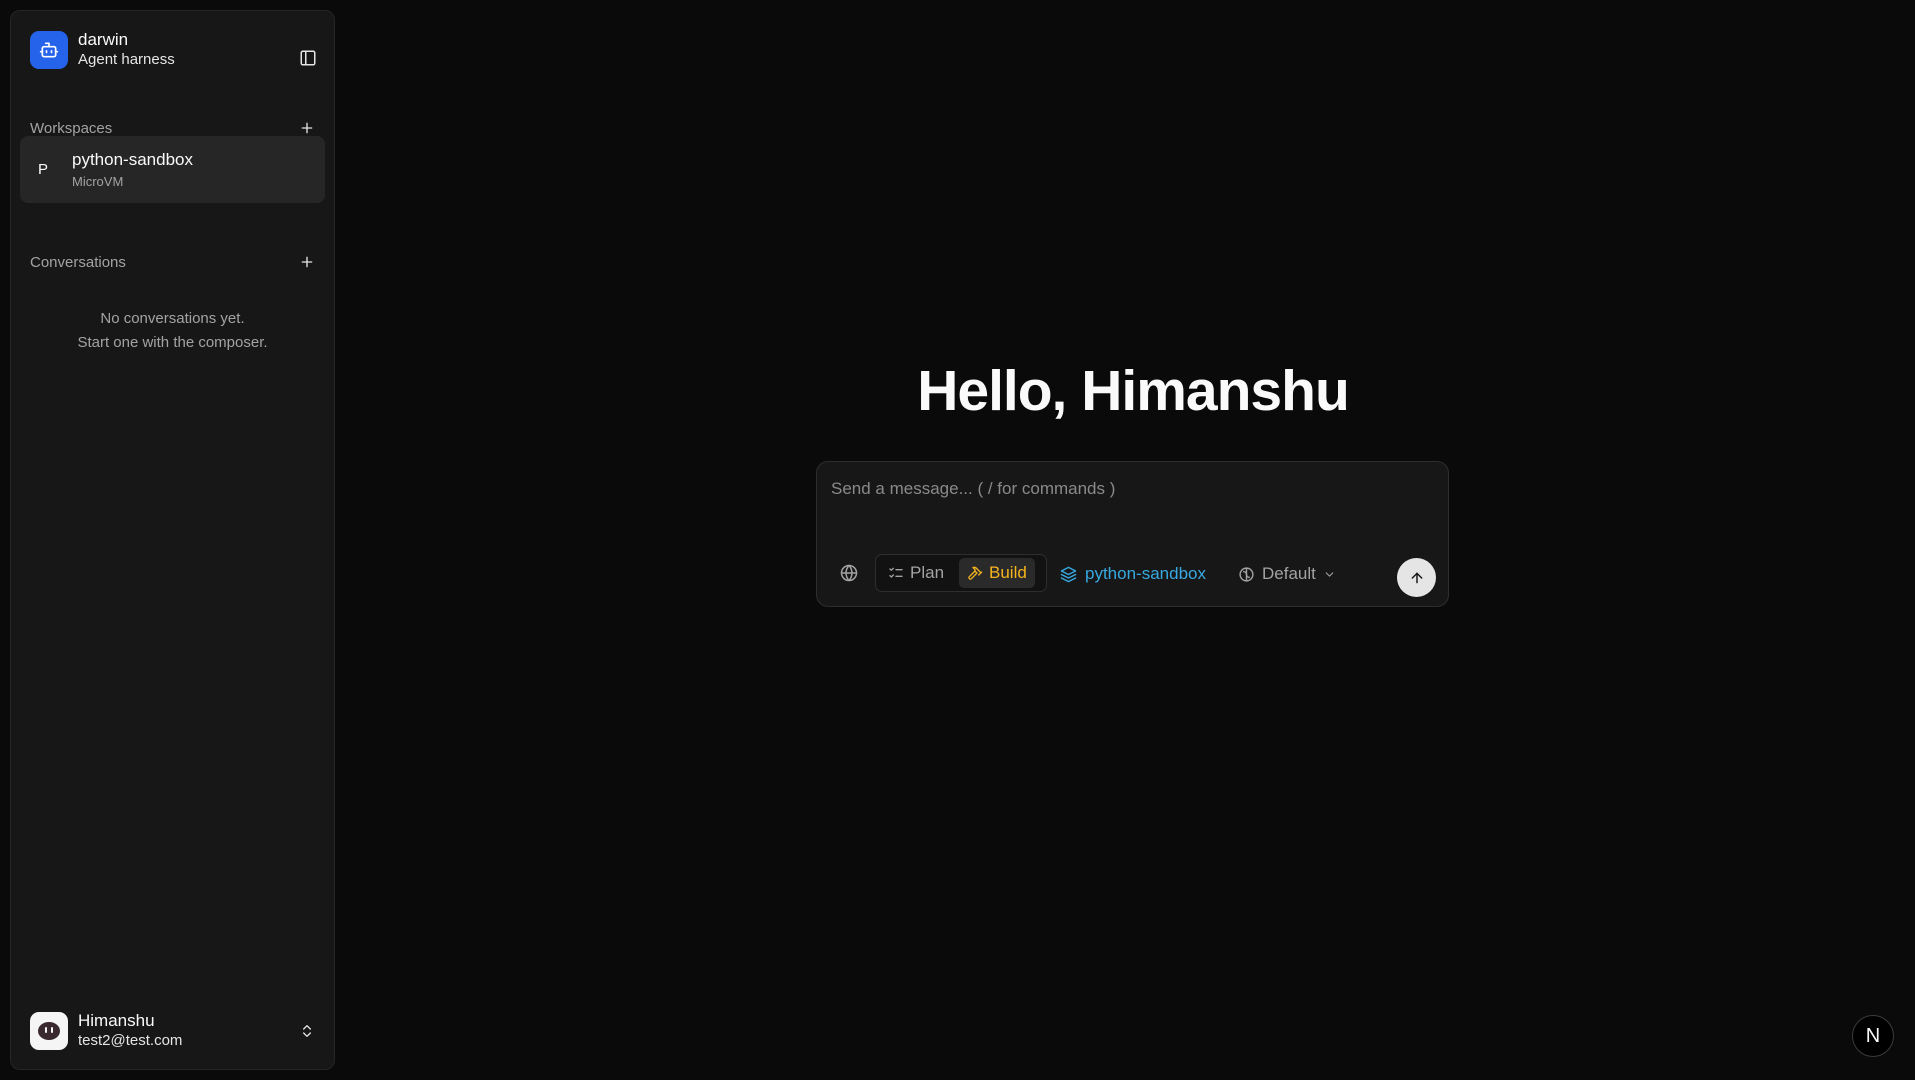  I want to click on chevron-down-icon, so click(1329, 574).